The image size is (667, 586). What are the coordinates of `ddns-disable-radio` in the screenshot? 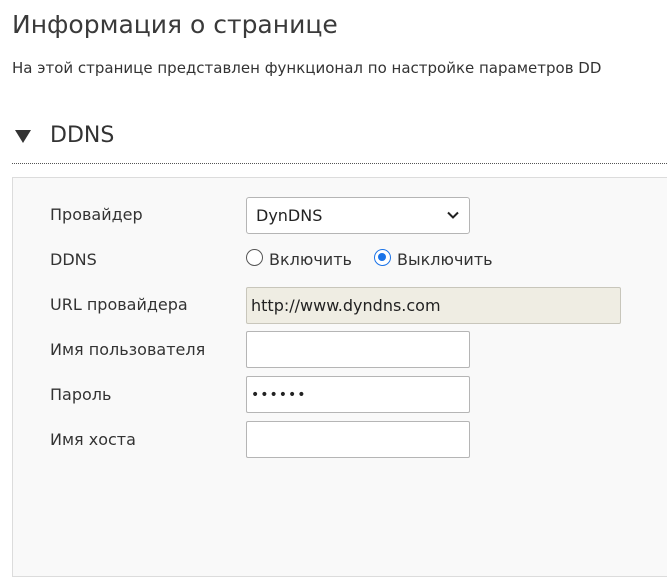 It's located at (382, 257).